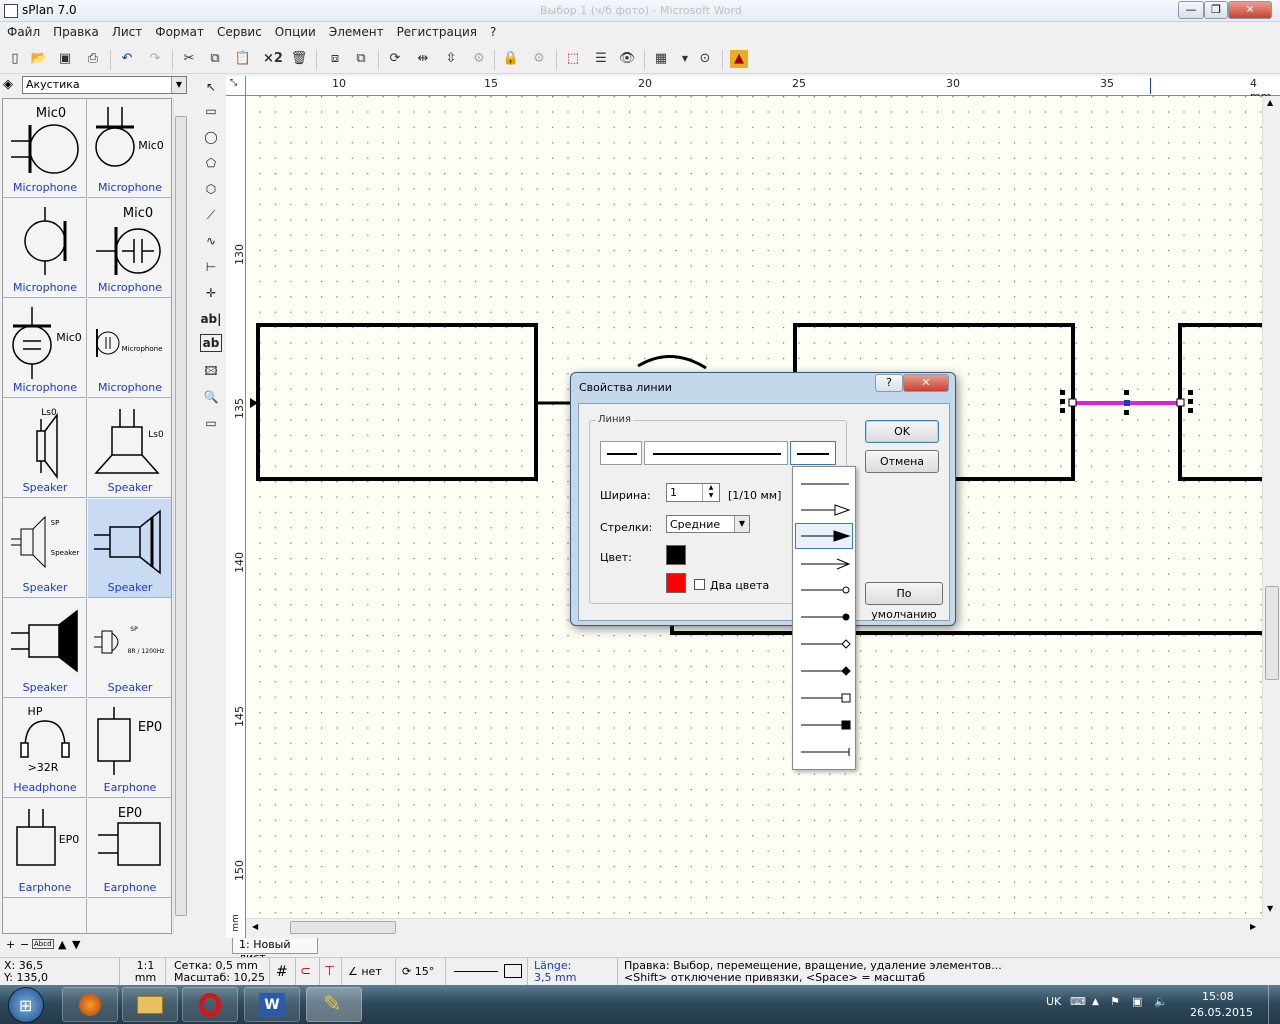 This screenshot has height=1024, width=1280. Describe the element at coordinates (370, 972) in the screenshot. I see `angle-mode: ∠ нет` at that location.